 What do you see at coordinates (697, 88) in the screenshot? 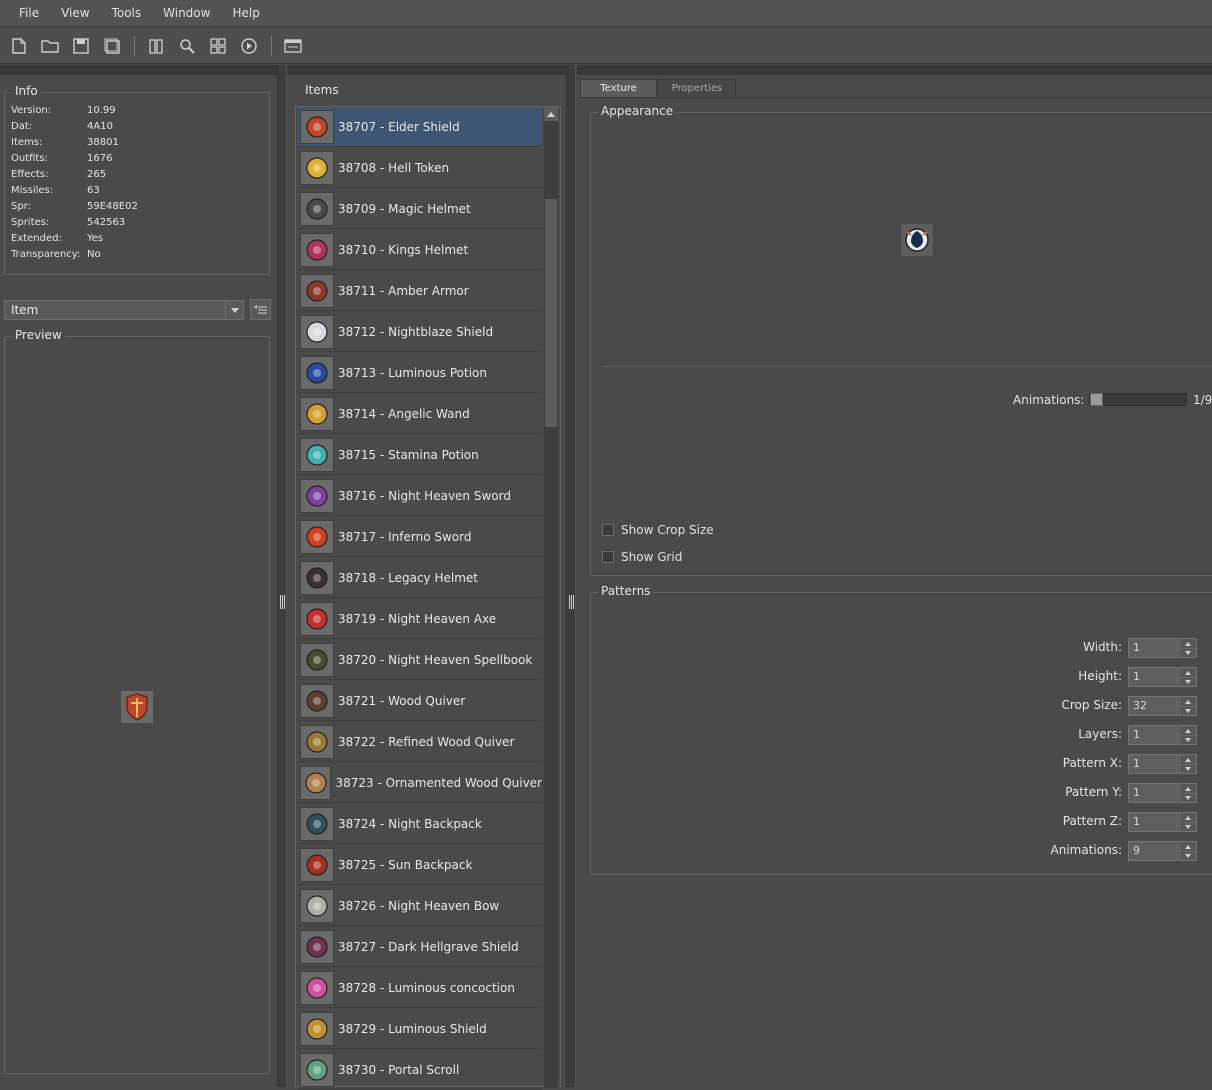
I see `tab-properties: Properties` at bounding box center [697, 88].